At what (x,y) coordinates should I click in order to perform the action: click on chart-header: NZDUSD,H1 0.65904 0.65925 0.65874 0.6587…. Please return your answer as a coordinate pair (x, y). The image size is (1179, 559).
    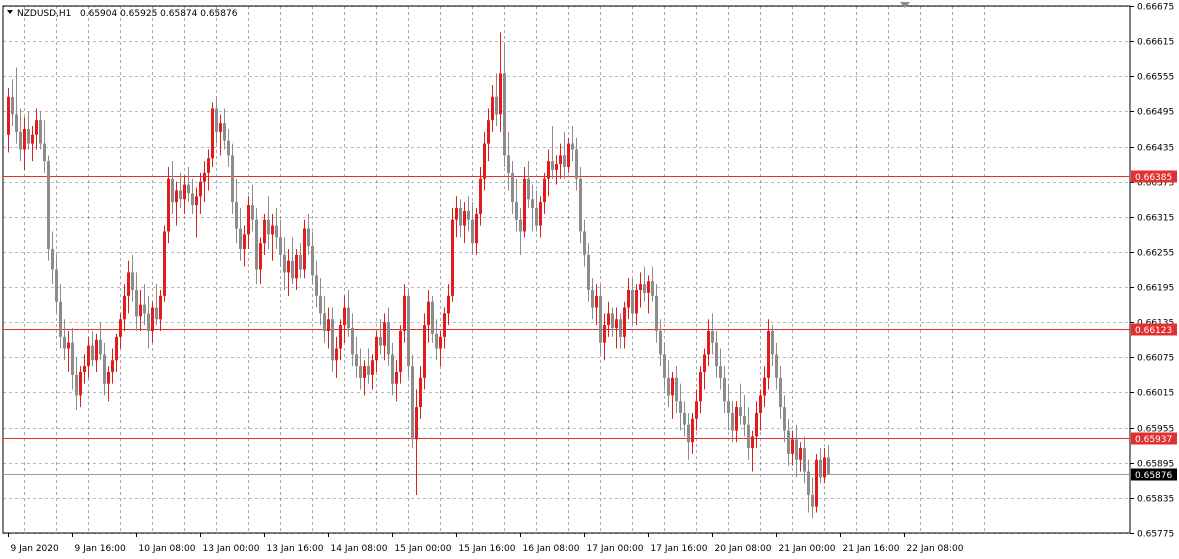
    Looking at the image, I should click on (122, 14).